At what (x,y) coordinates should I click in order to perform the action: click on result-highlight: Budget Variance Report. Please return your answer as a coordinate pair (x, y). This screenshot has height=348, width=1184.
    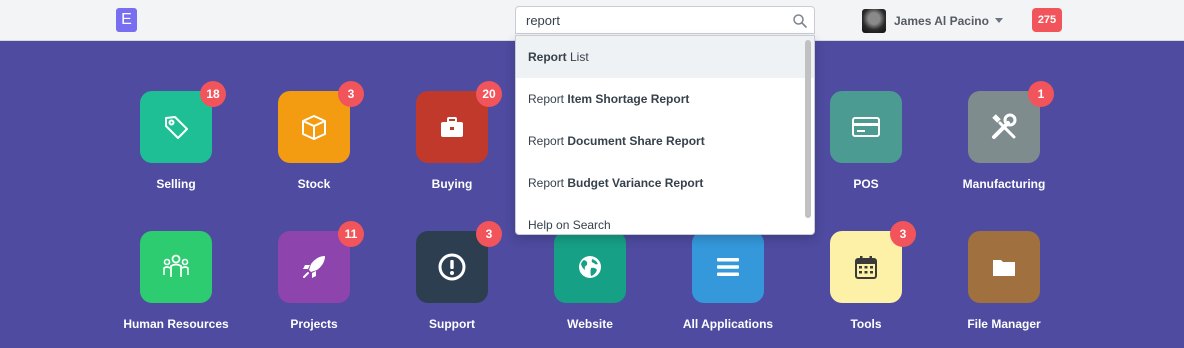
    Looking at the image, I should click on (635, 183).